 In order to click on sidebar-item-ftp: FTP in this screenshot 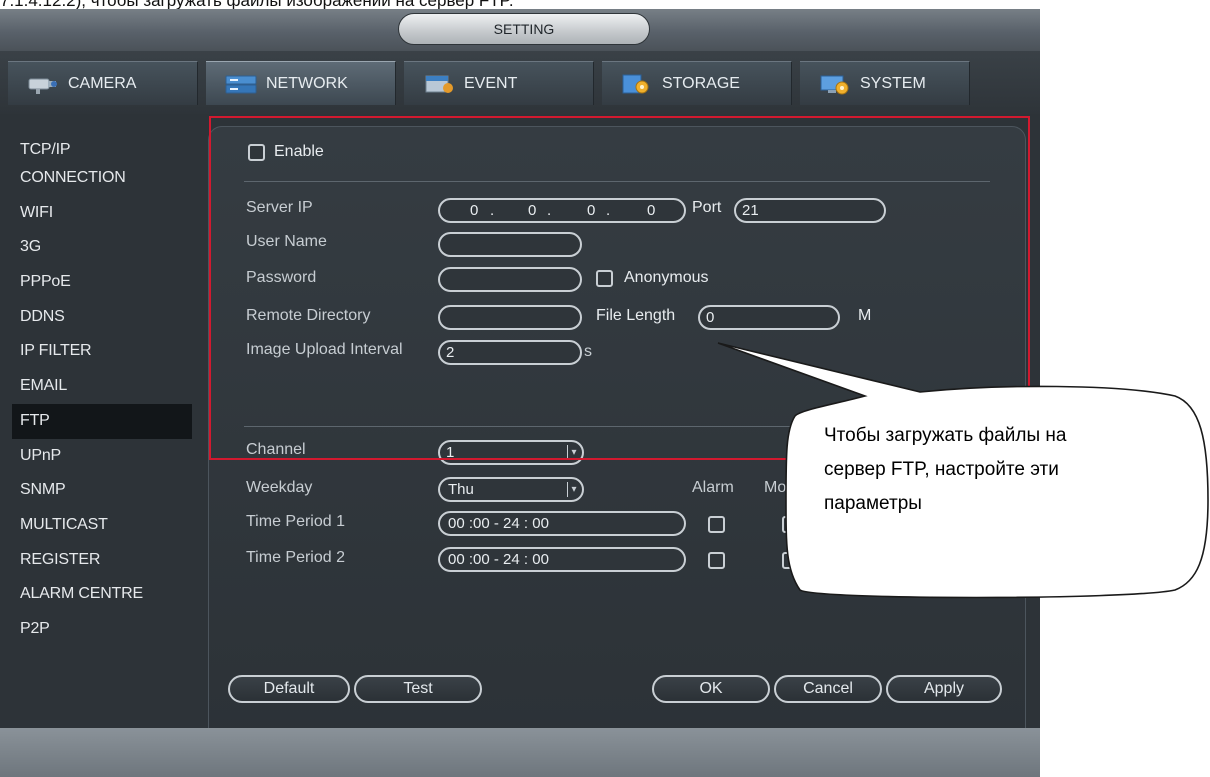, I will do `click(102, 421)`.